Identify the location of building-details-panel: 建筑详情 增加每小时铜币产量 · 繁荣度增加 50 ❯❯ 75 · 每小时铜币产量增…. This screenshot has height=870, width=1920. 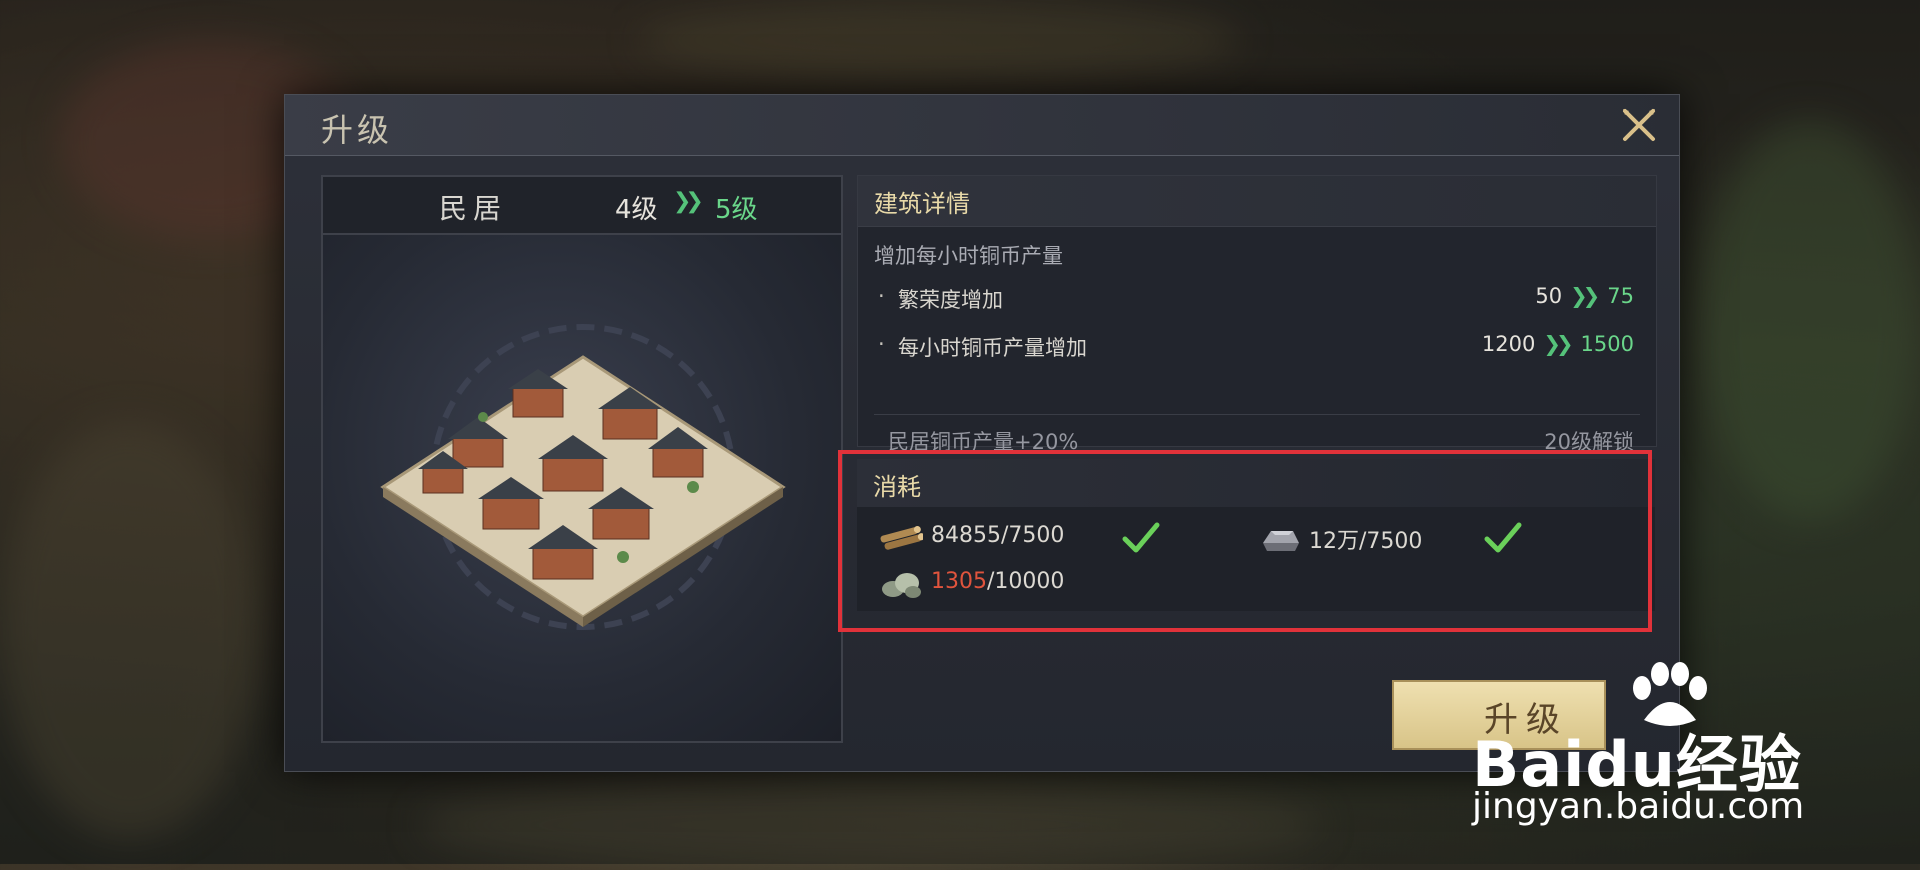
(1257, 314).